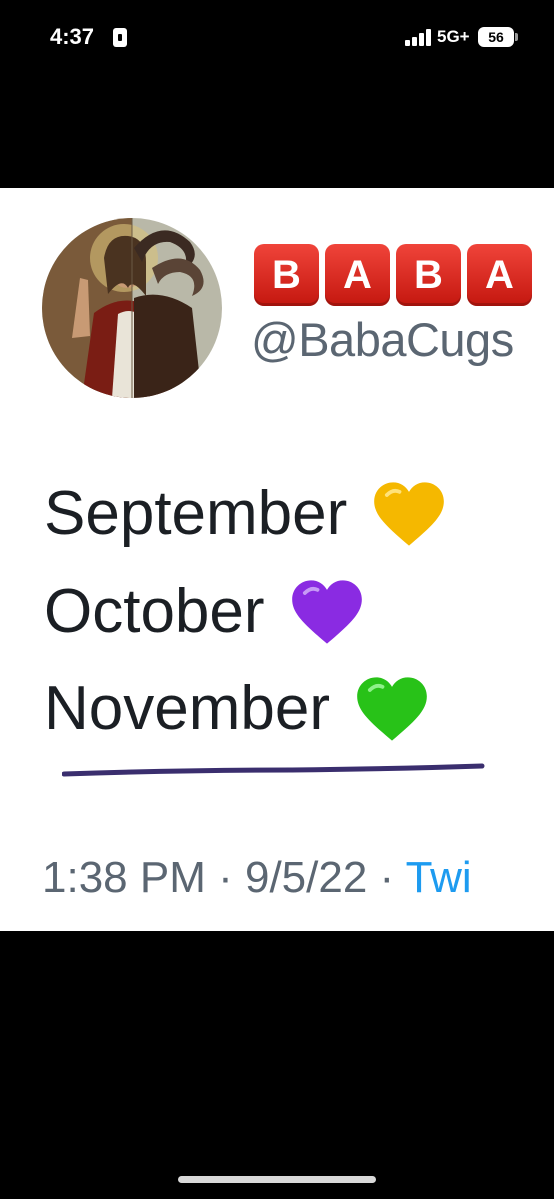 The height and width of the screenshot is (1199, 554). What do you see at coordinates (277, 1179) in the screenshot?
I see `home-indicator` at bounding box center [277, 1179].